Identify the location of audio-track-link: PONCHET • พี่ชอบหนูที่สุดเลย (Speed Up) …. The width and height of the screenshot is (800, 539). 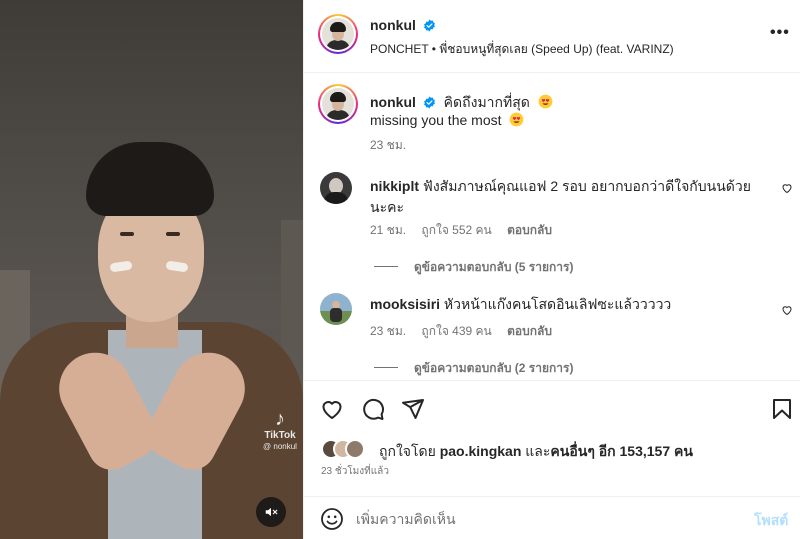
(522, 49).